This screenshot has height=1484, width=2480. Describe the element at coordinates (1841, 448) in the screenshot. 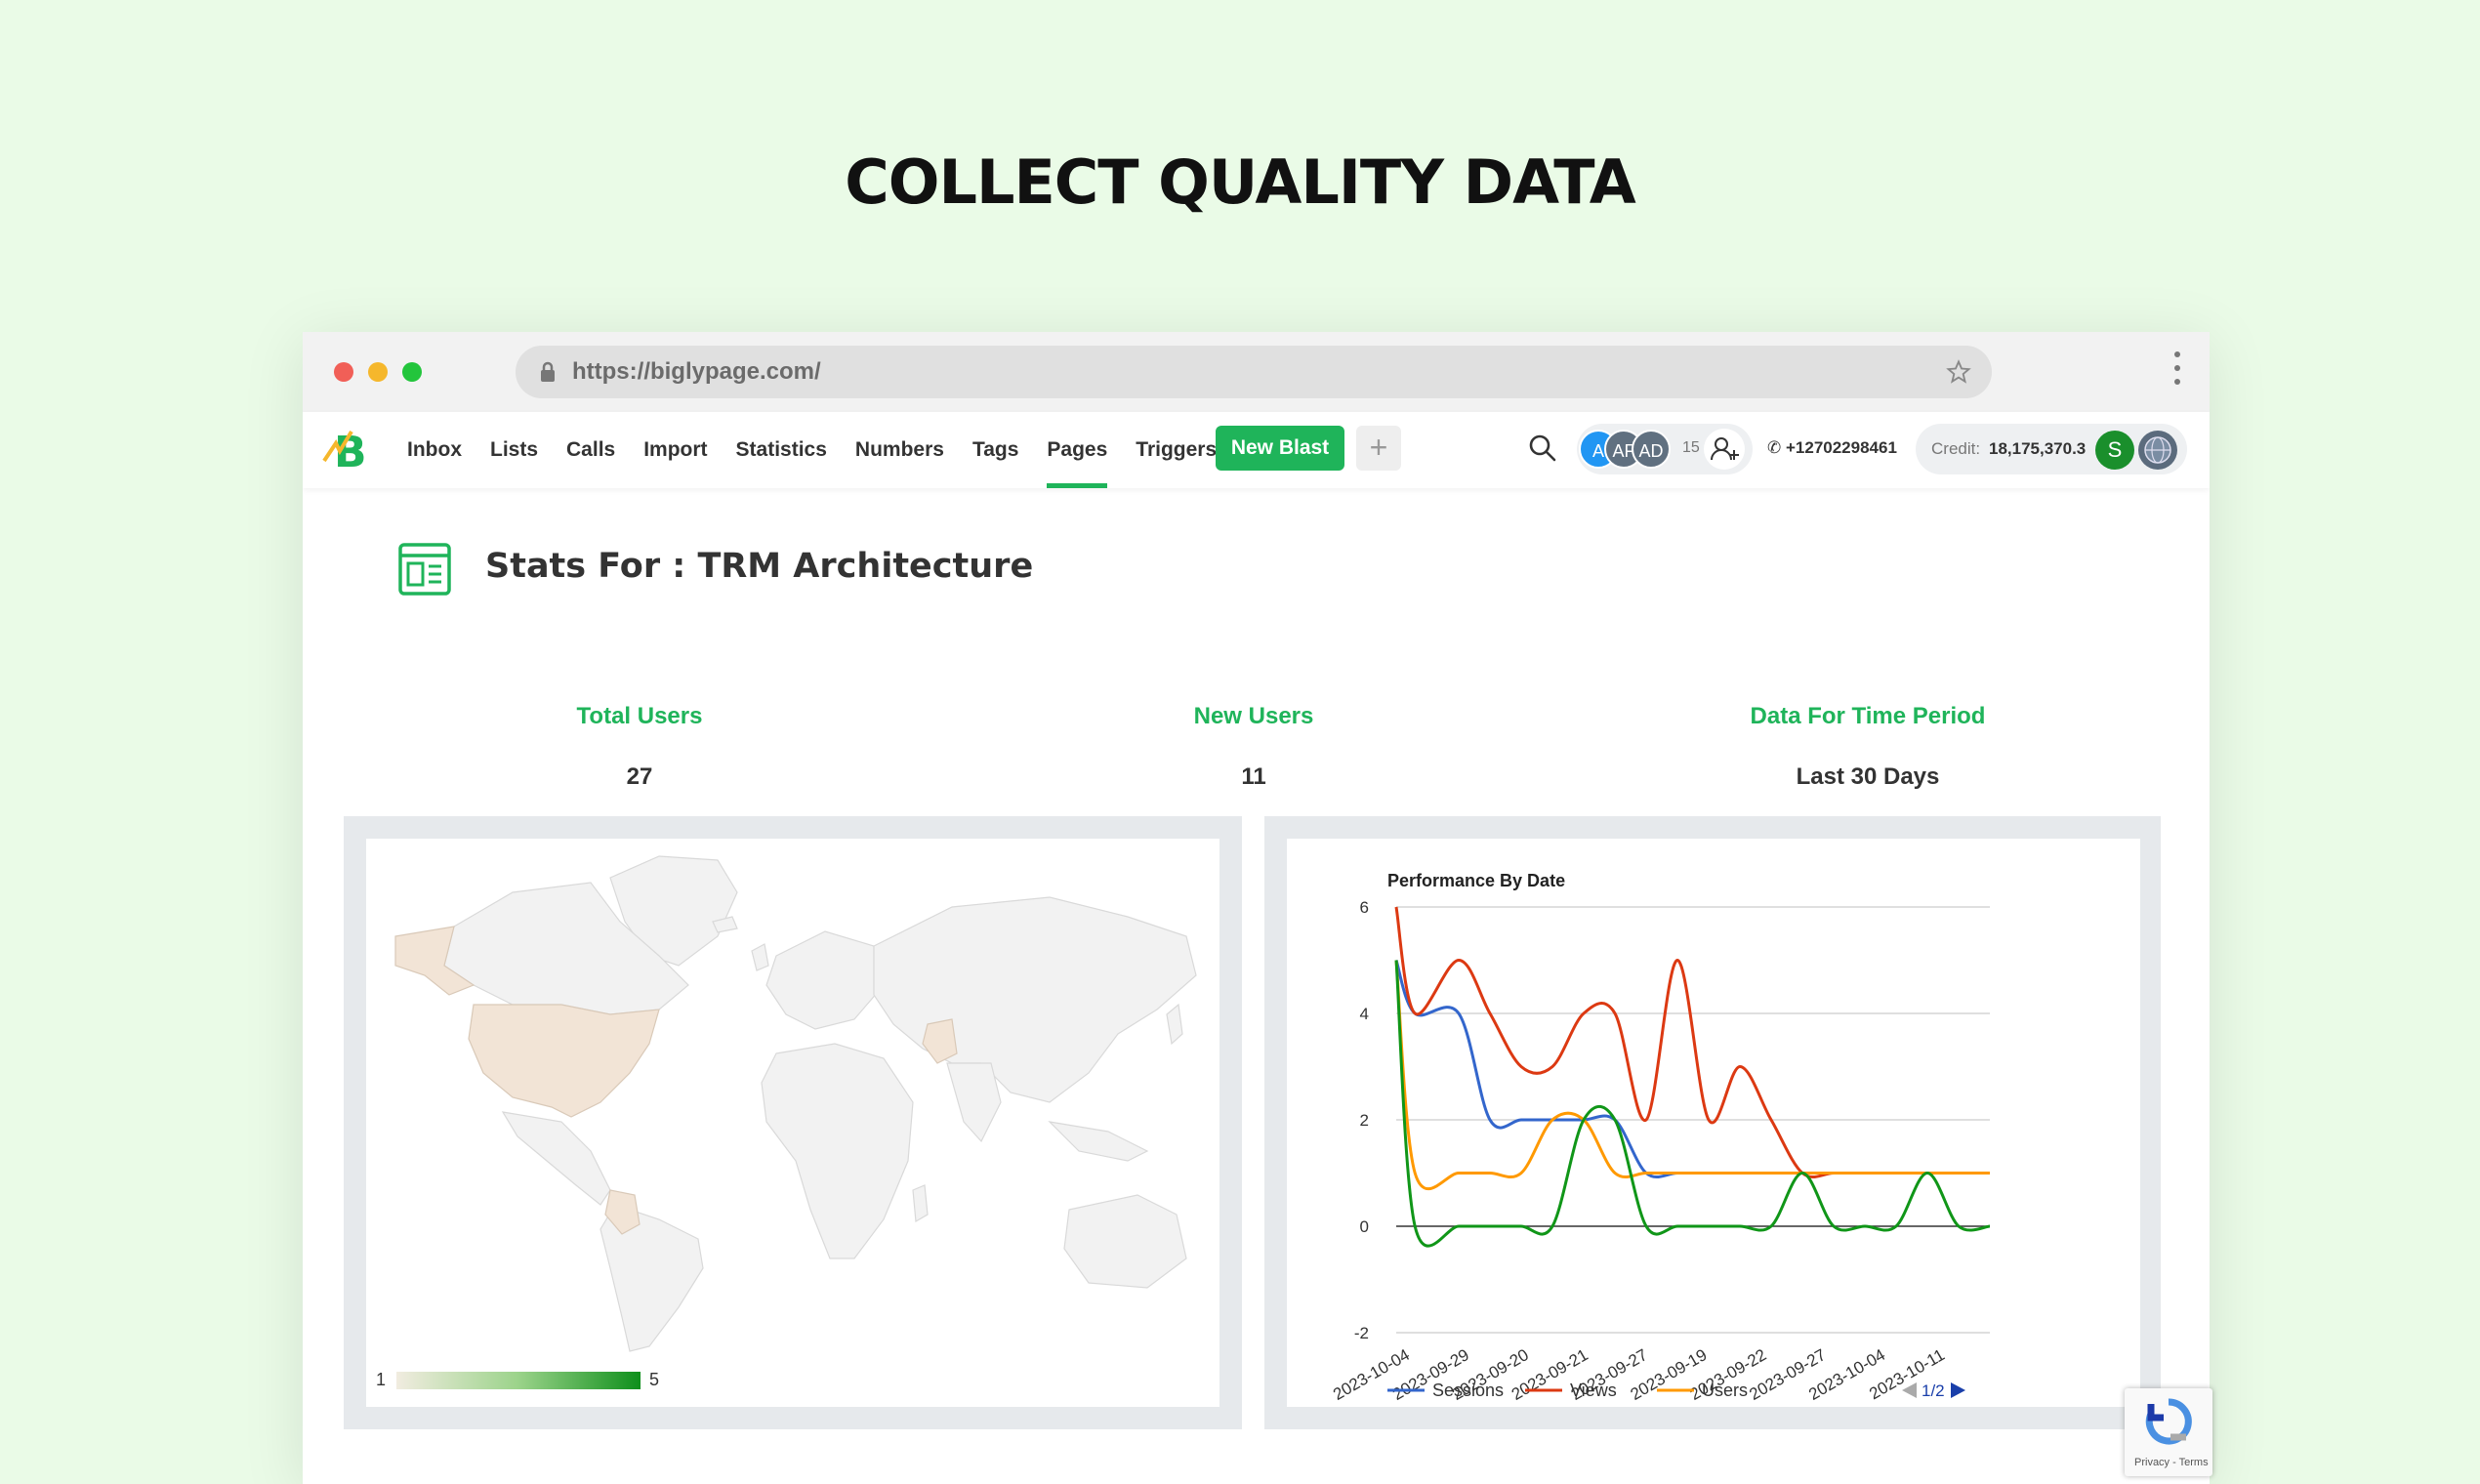

I see `phone-text: +12702298461` at that location.